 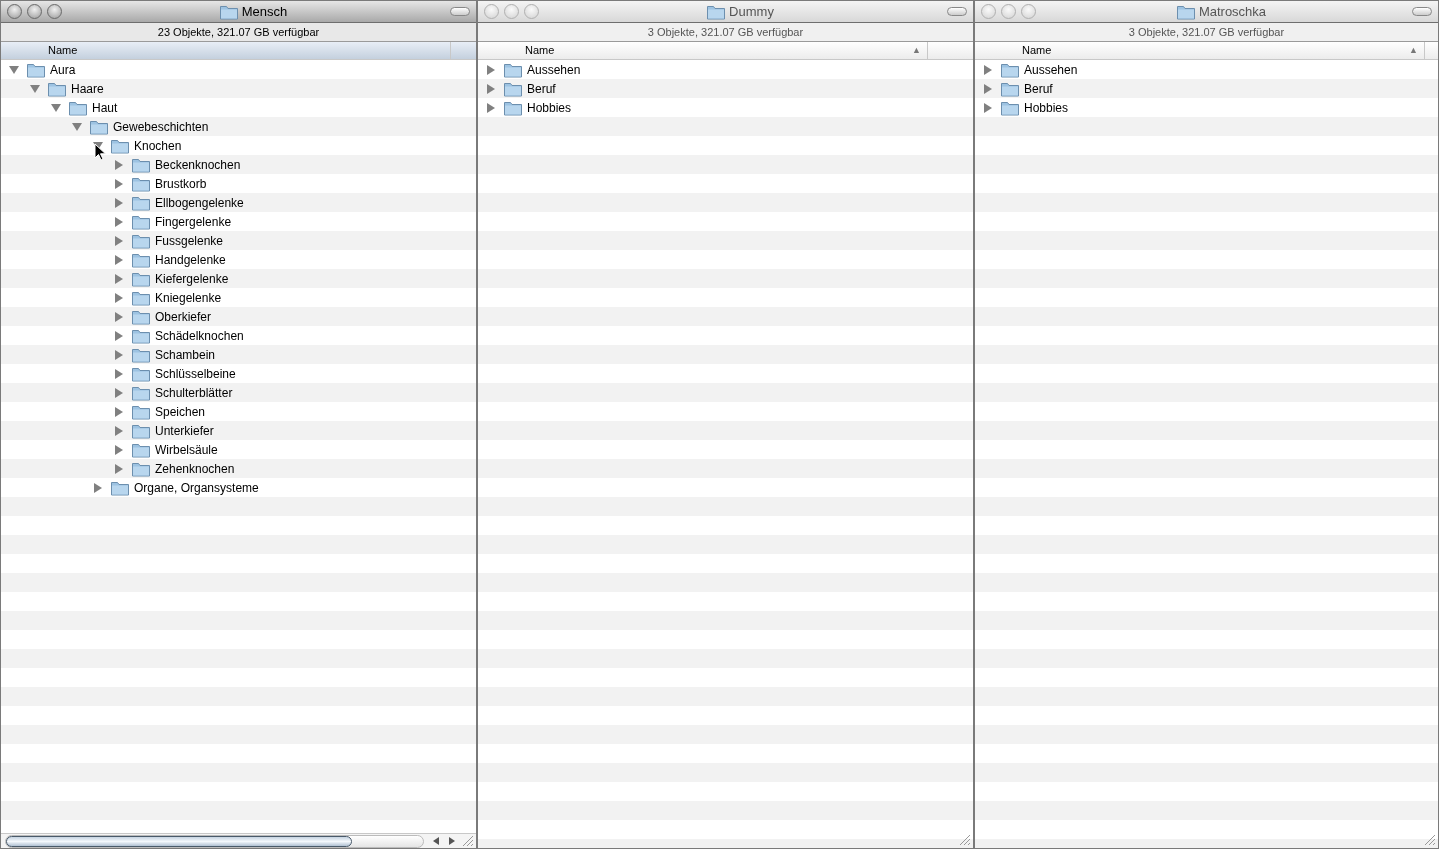 What do you see at coordinates (238, 126) in the screenshot?
I see `folder-row: Gewebeschichten` at bounding box center [238, 126].